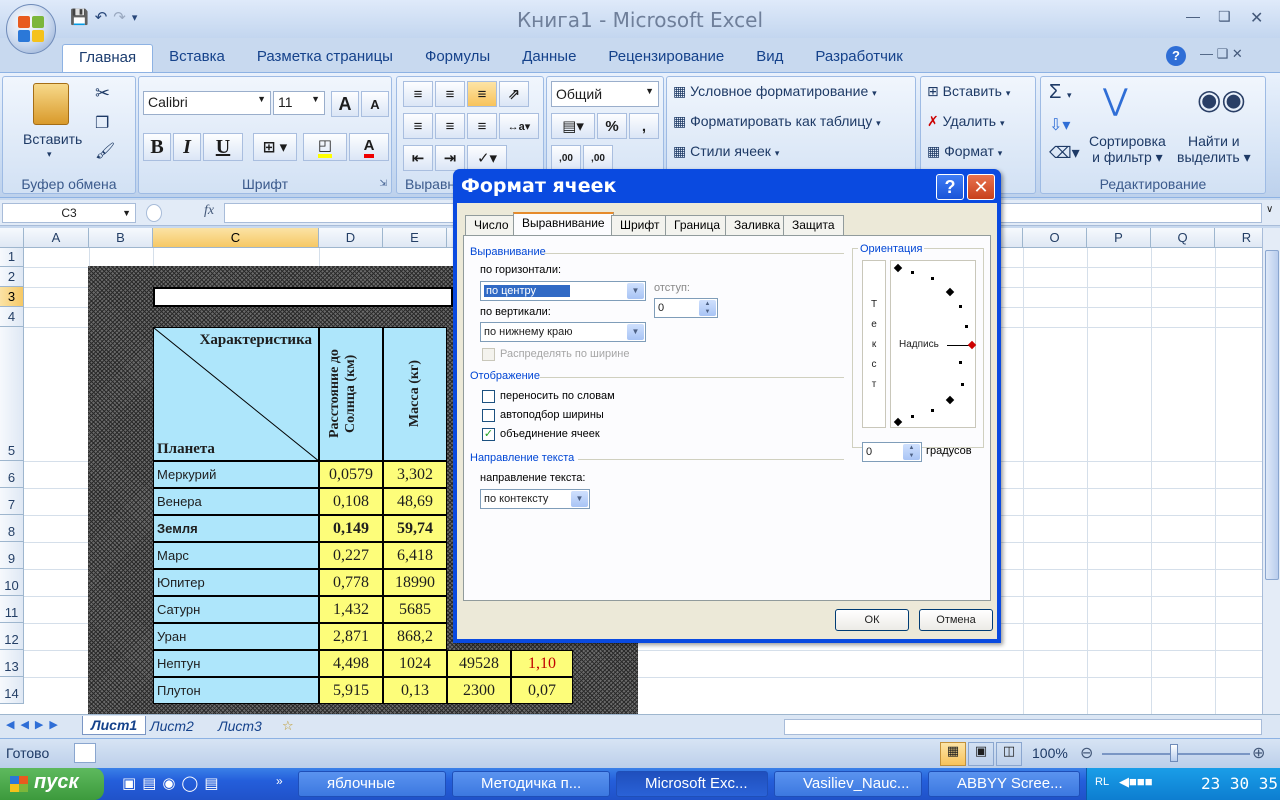  I want to click on tab-protection: Защита, so click(813, 225).